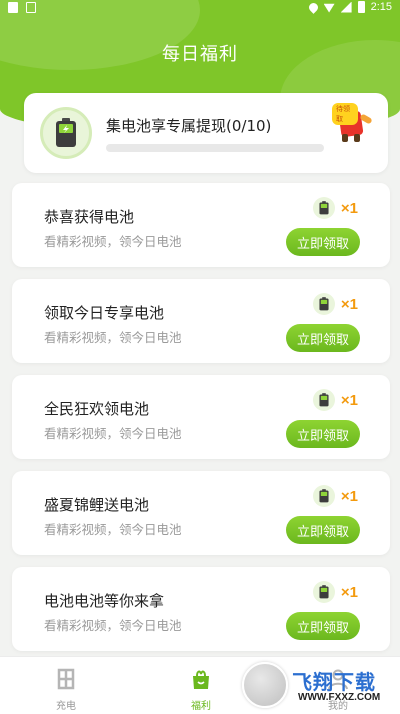  I want to click on task-title: 电池电池等你来拿, so click(104, 601).